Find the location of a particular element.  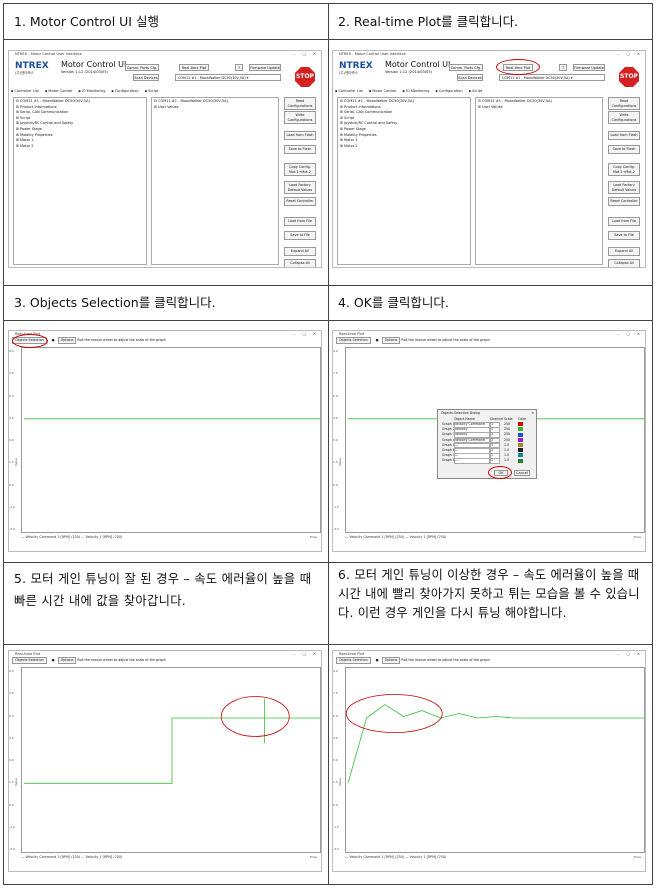

dialog-row: Graph 7—1 1.0 is located at coordinates (488, 456).